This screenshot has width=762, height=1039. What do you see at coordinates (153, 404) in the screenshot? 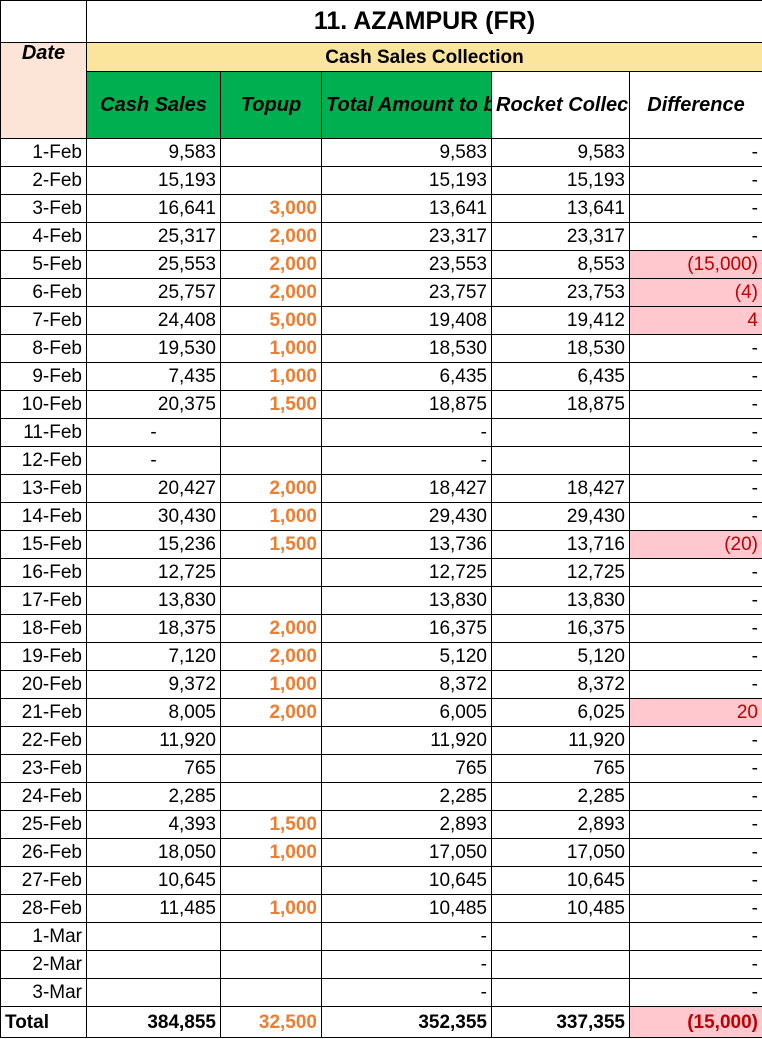
I see `cash-sales-cell: 20,375` at bounding box center [153, 404].